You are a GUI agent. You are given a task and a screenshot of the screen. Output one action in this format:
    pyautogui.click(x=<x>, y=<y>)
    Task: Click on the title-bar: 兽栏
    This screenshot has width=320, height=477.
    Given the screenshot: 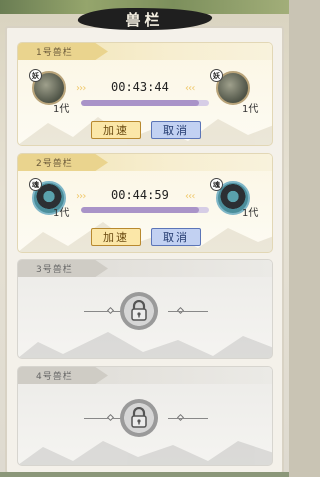 What is the action you would take?
    pyautogui.click(x=144, y=19)
    